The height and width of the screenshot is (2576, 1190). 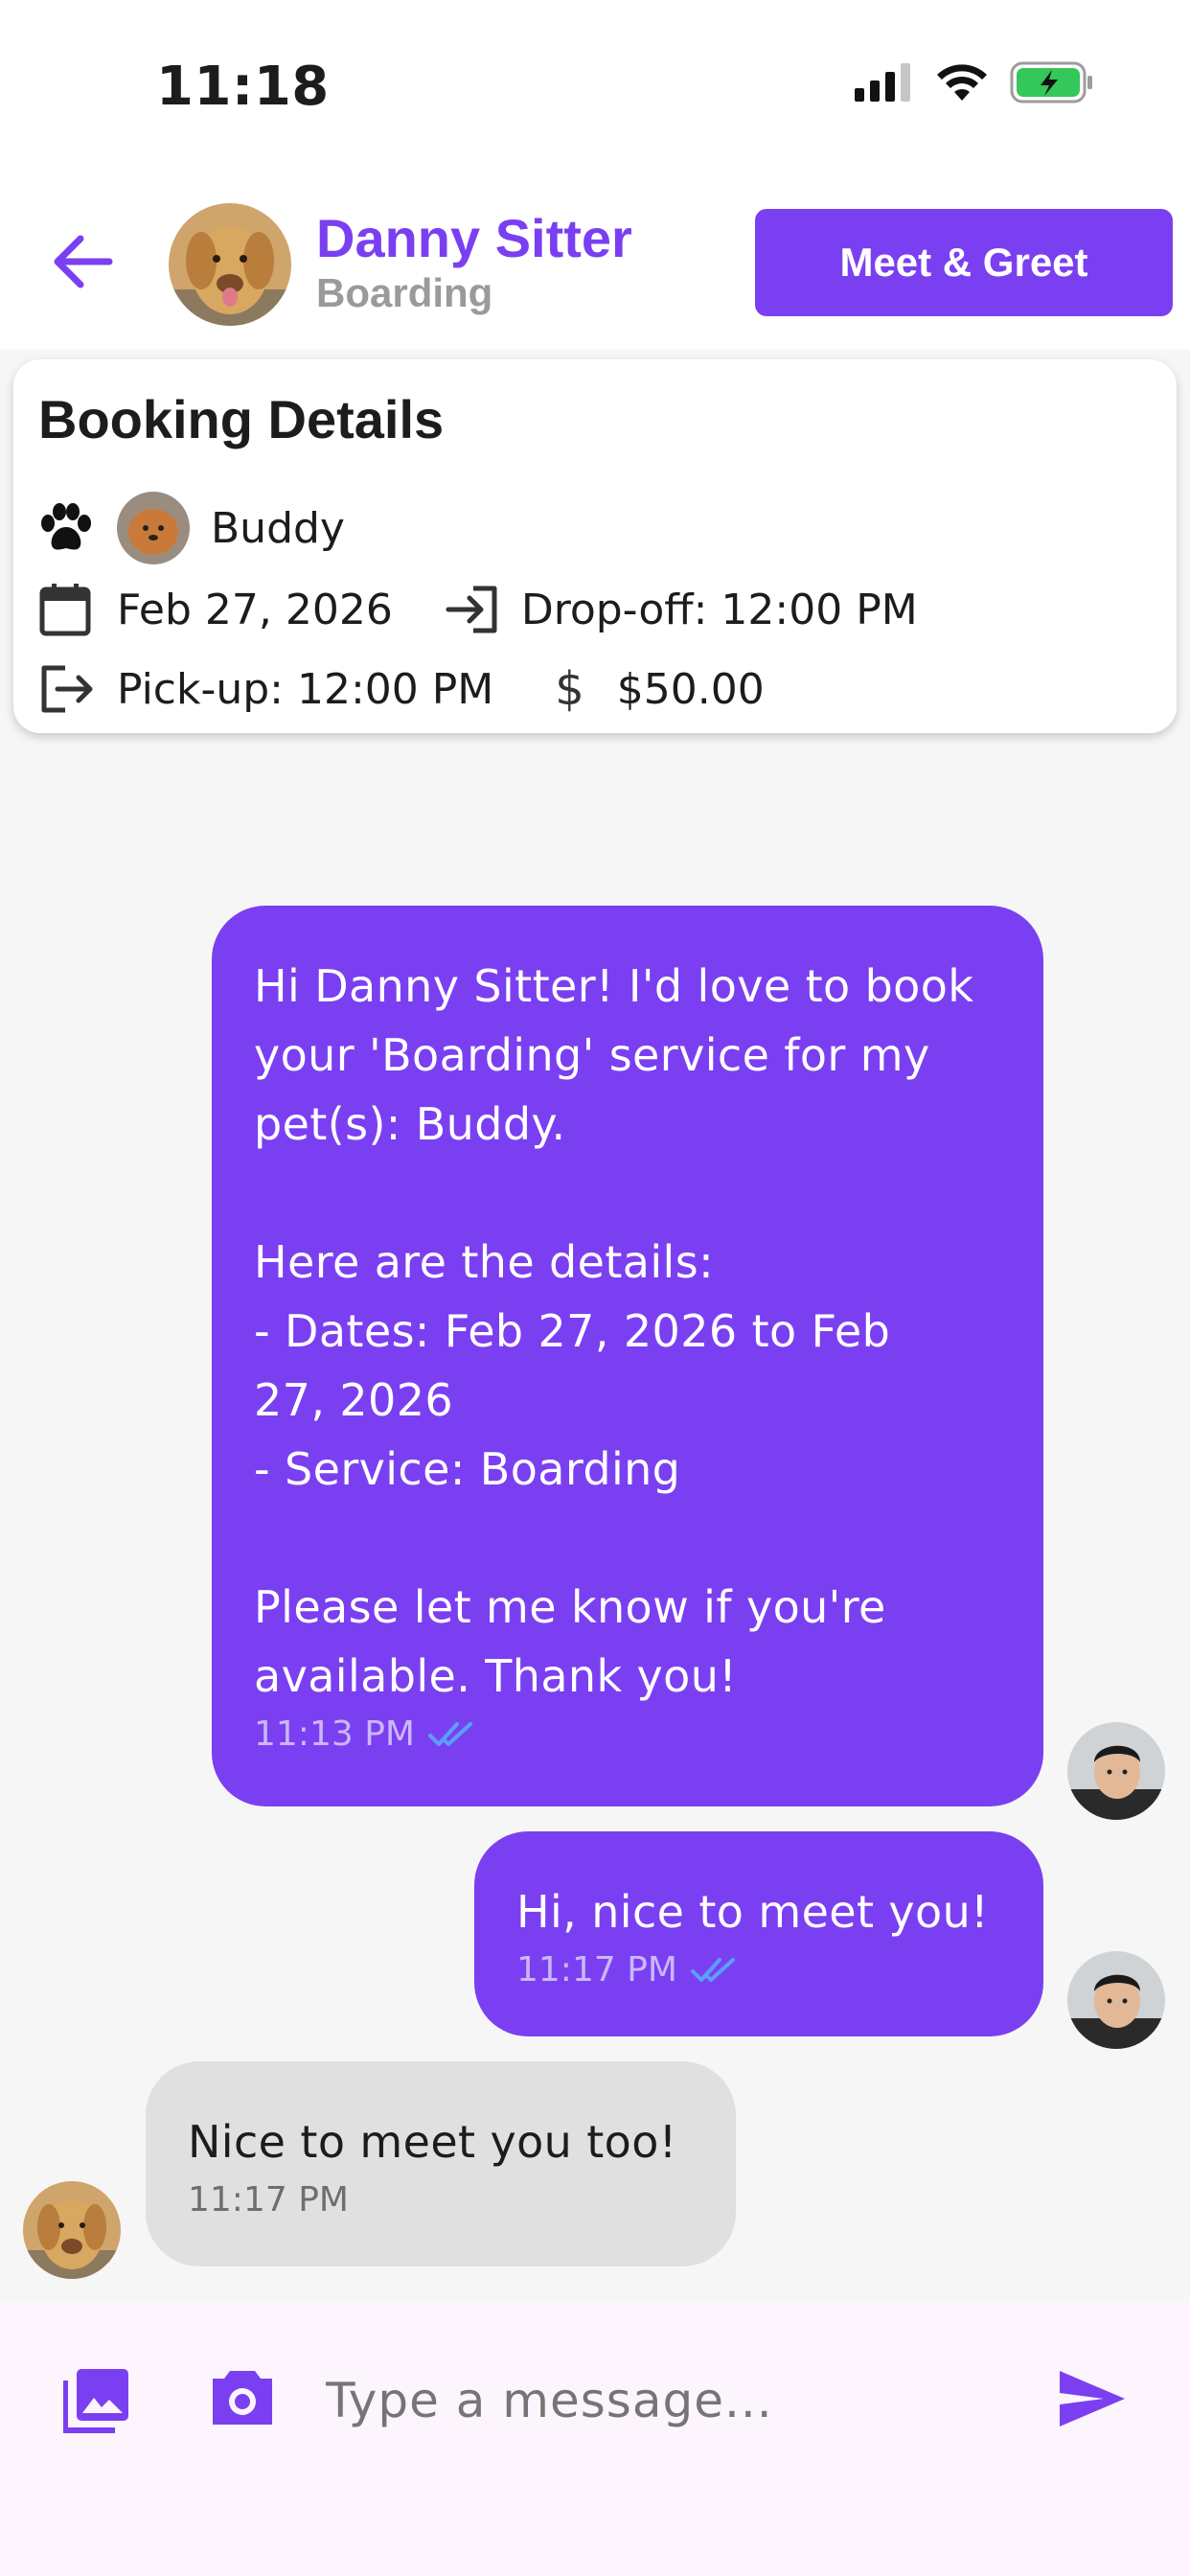 I want to click on camera-icon, so click(x=243, y=2398).